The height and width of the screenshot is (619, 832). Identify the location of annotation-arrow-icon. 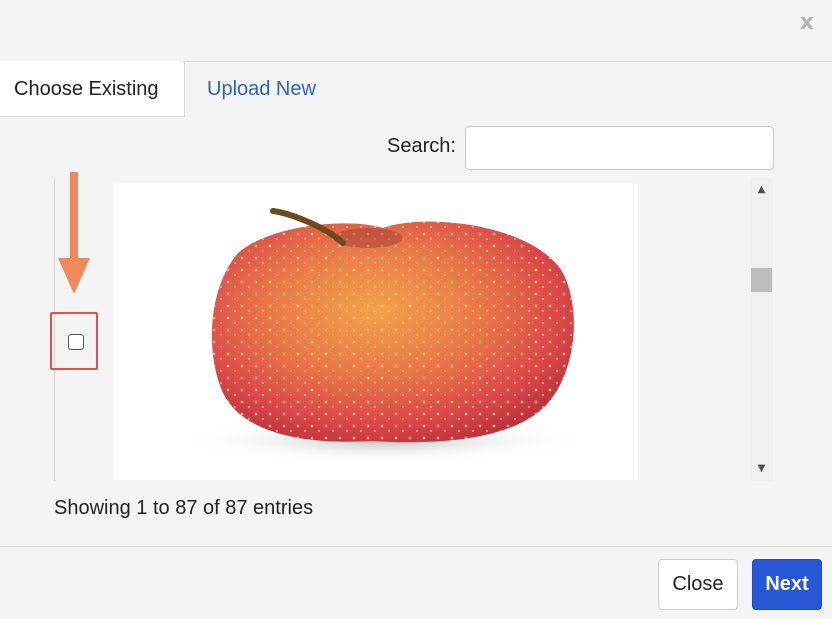
(74, 233).